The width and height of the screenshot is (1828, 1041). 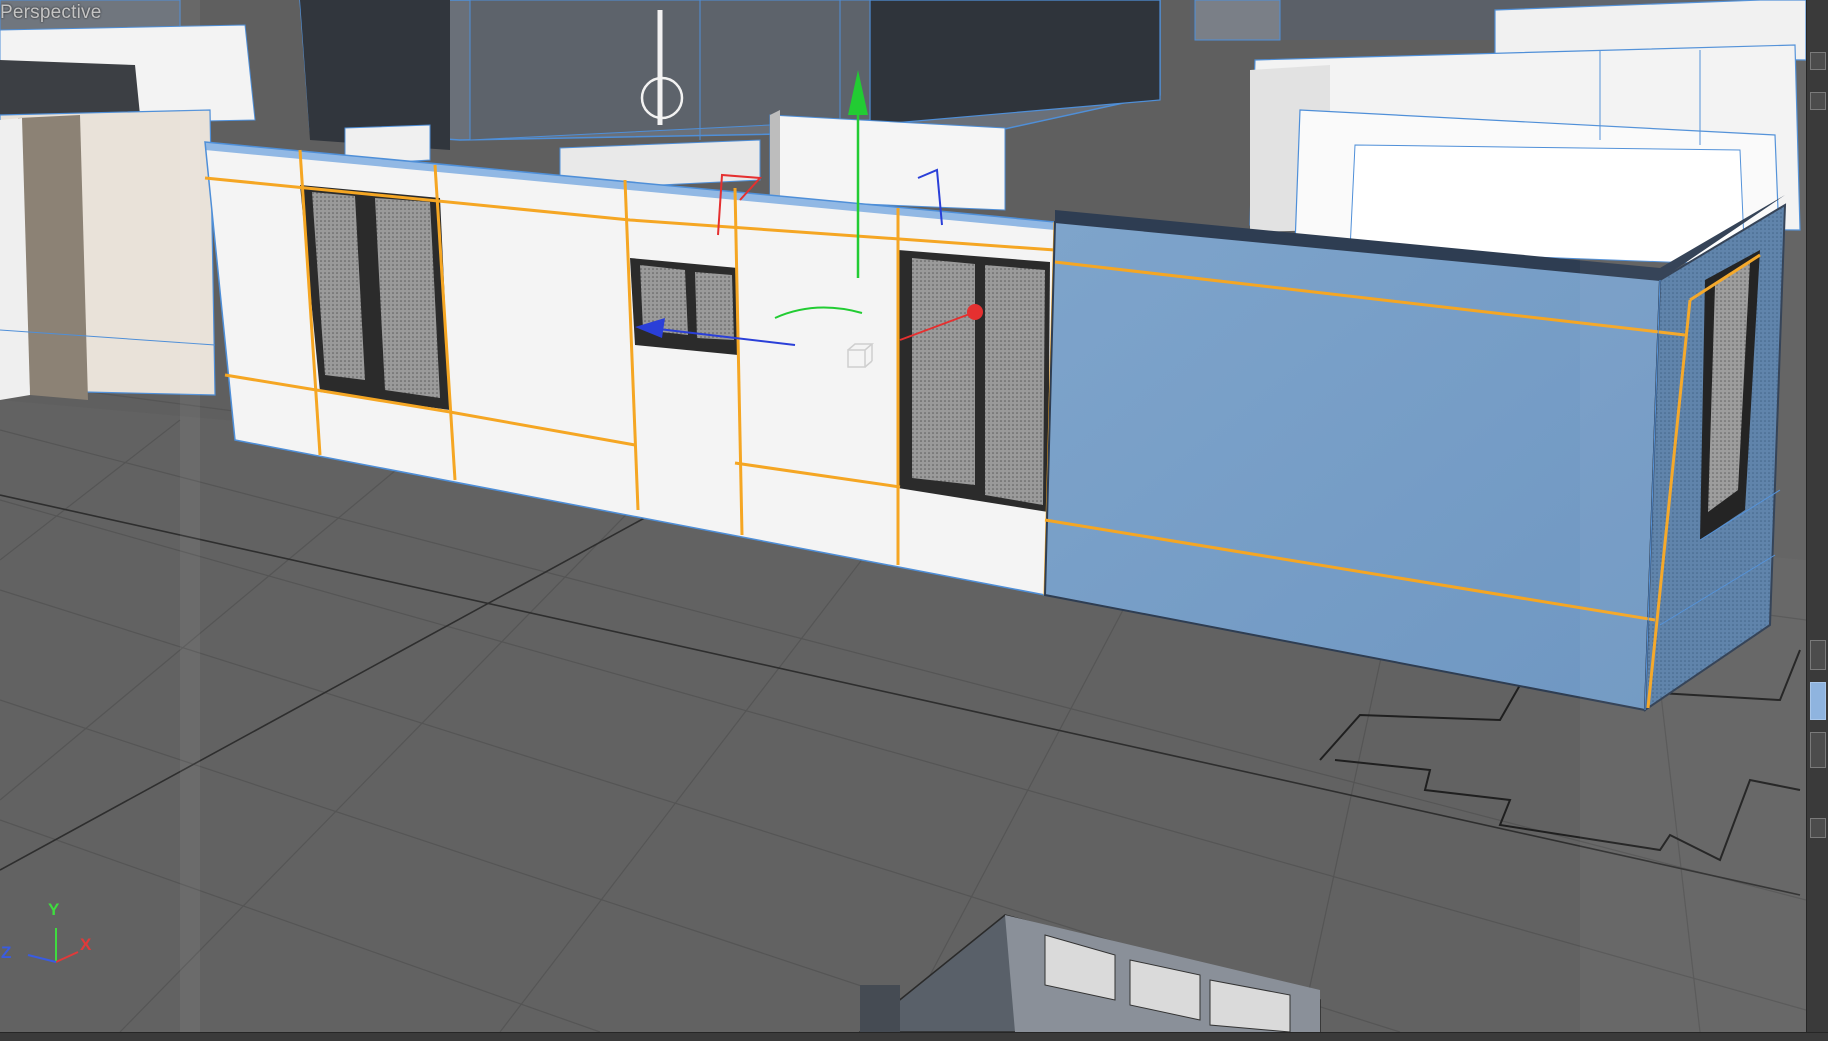 What do you see at coordinates (54, 909) in the screenshot?
I see `axis-y-label: Y` at bounding box center [54, 909].